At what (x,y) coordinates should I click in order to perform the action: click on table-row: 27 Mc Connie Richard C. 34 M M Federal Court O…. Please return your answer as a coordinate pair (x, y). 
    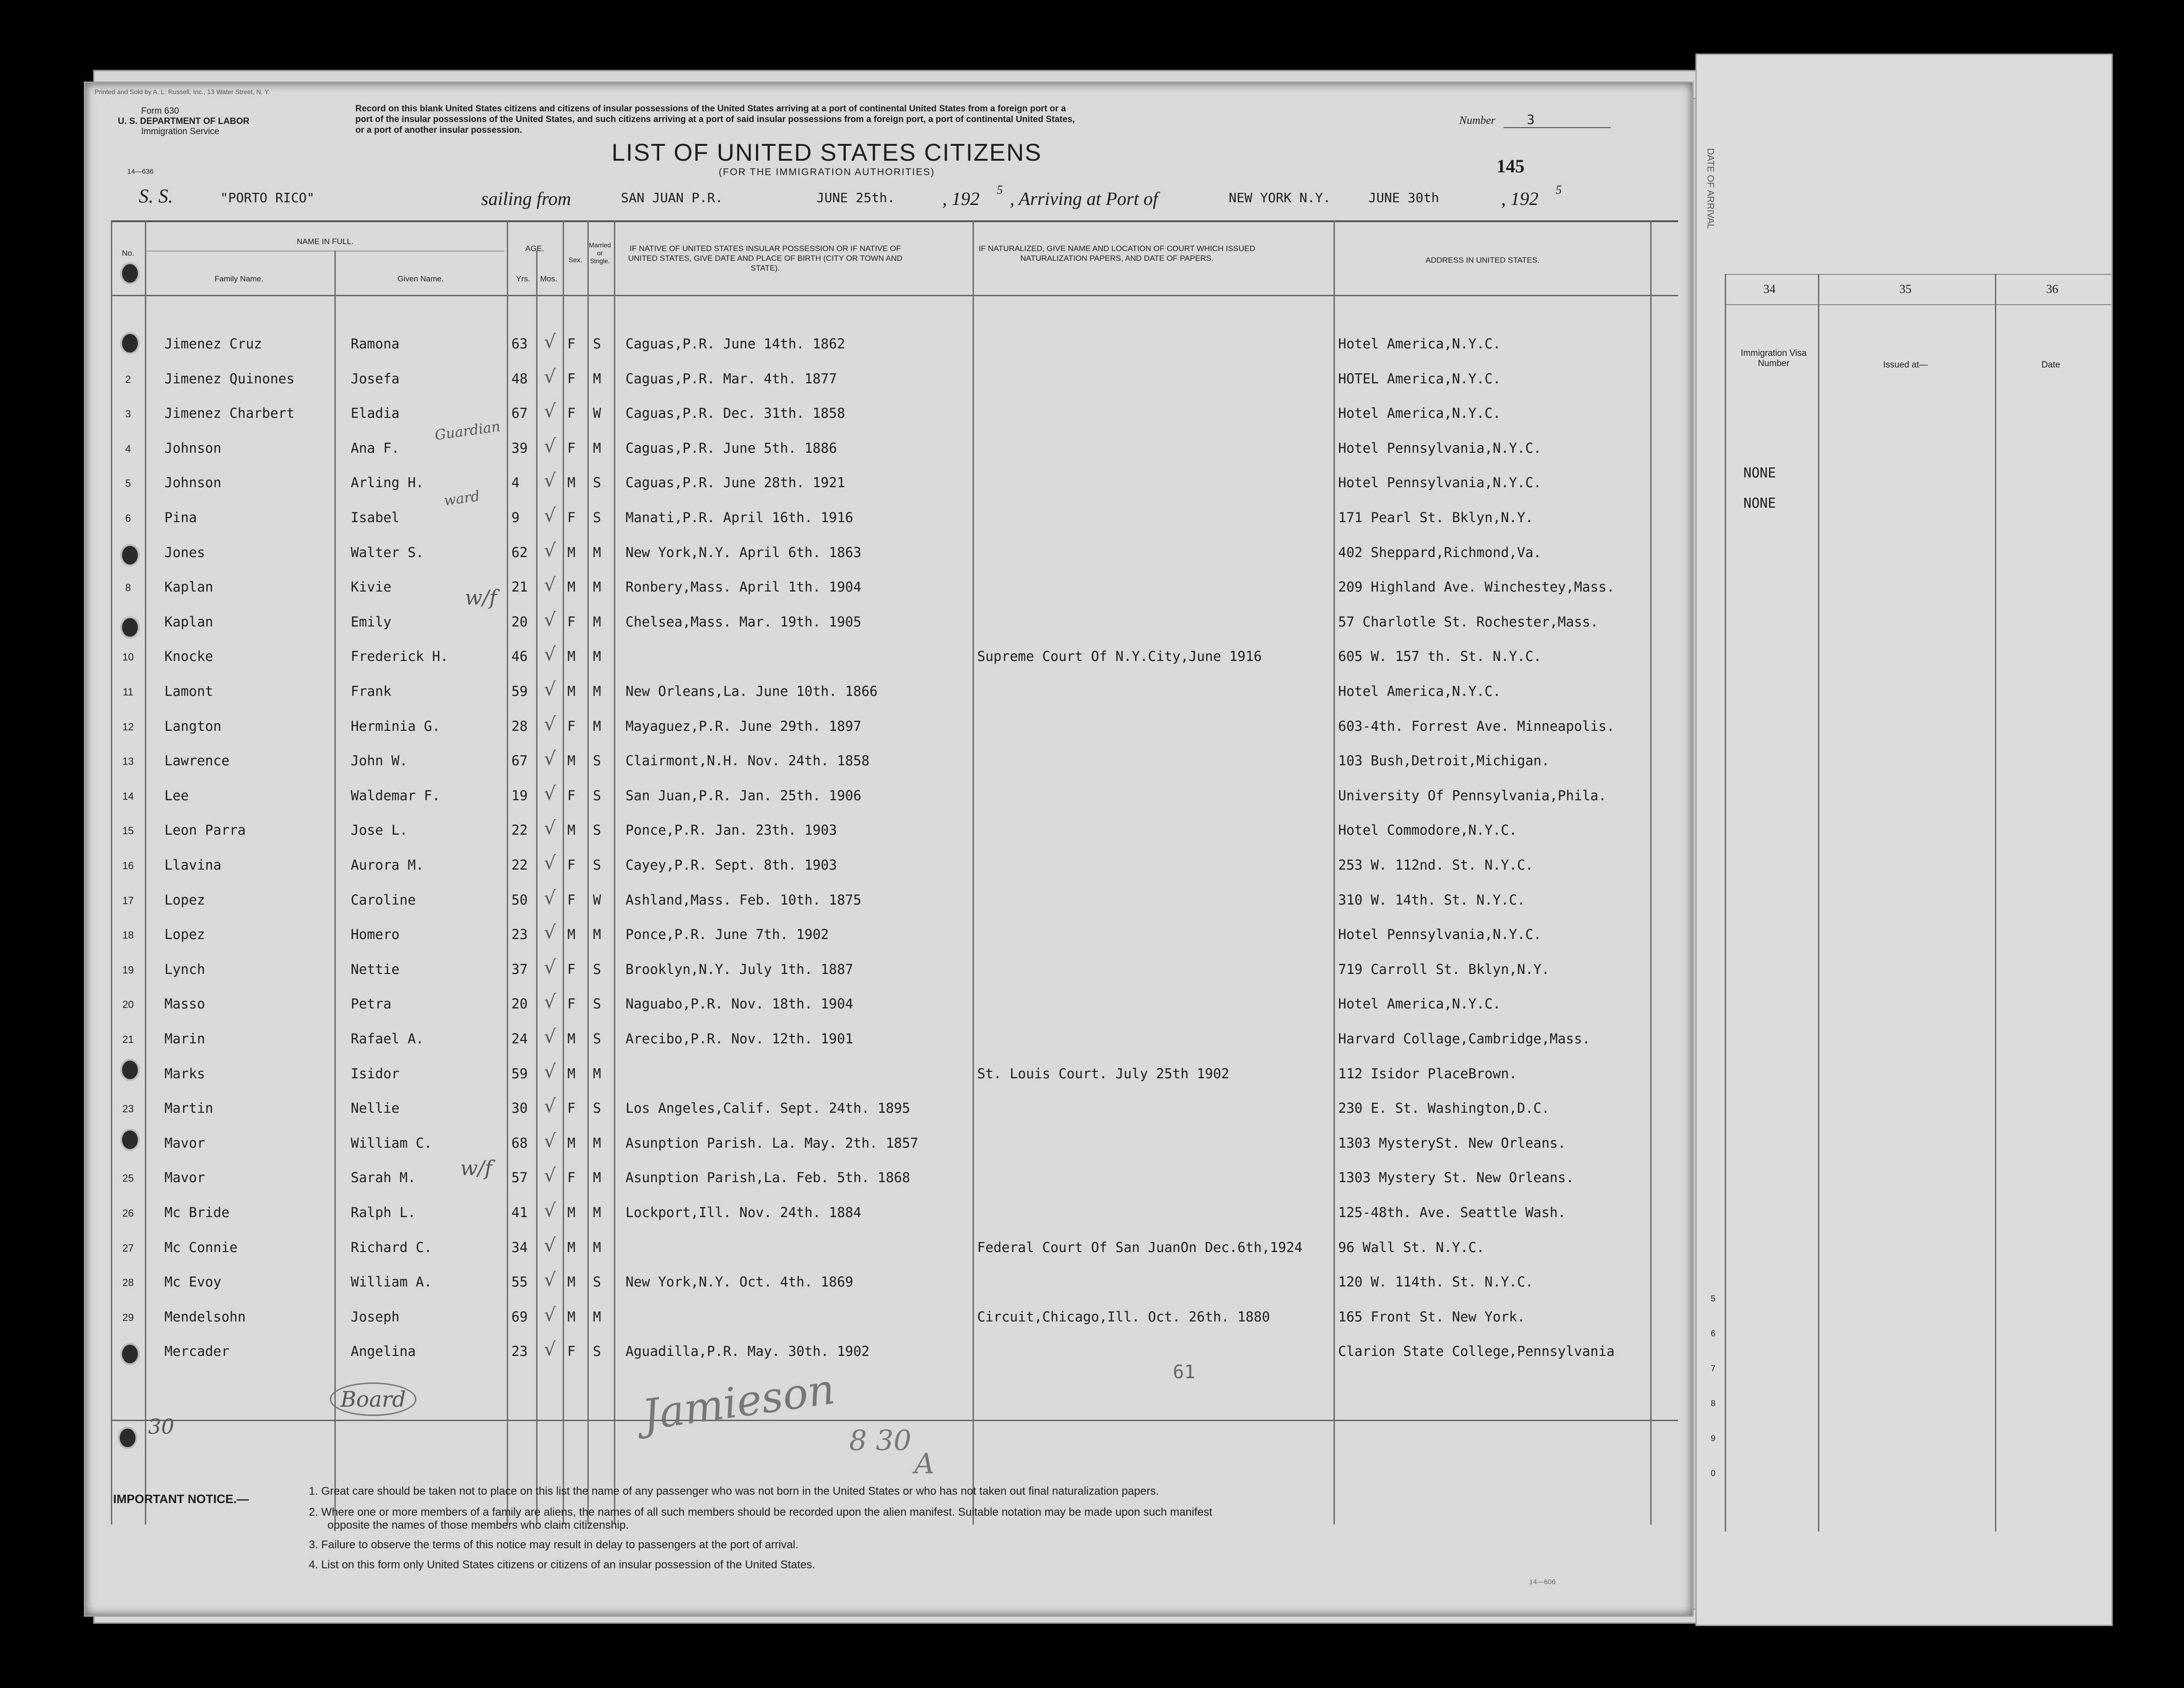
    Looking at the image, I should click on (888, 1248).